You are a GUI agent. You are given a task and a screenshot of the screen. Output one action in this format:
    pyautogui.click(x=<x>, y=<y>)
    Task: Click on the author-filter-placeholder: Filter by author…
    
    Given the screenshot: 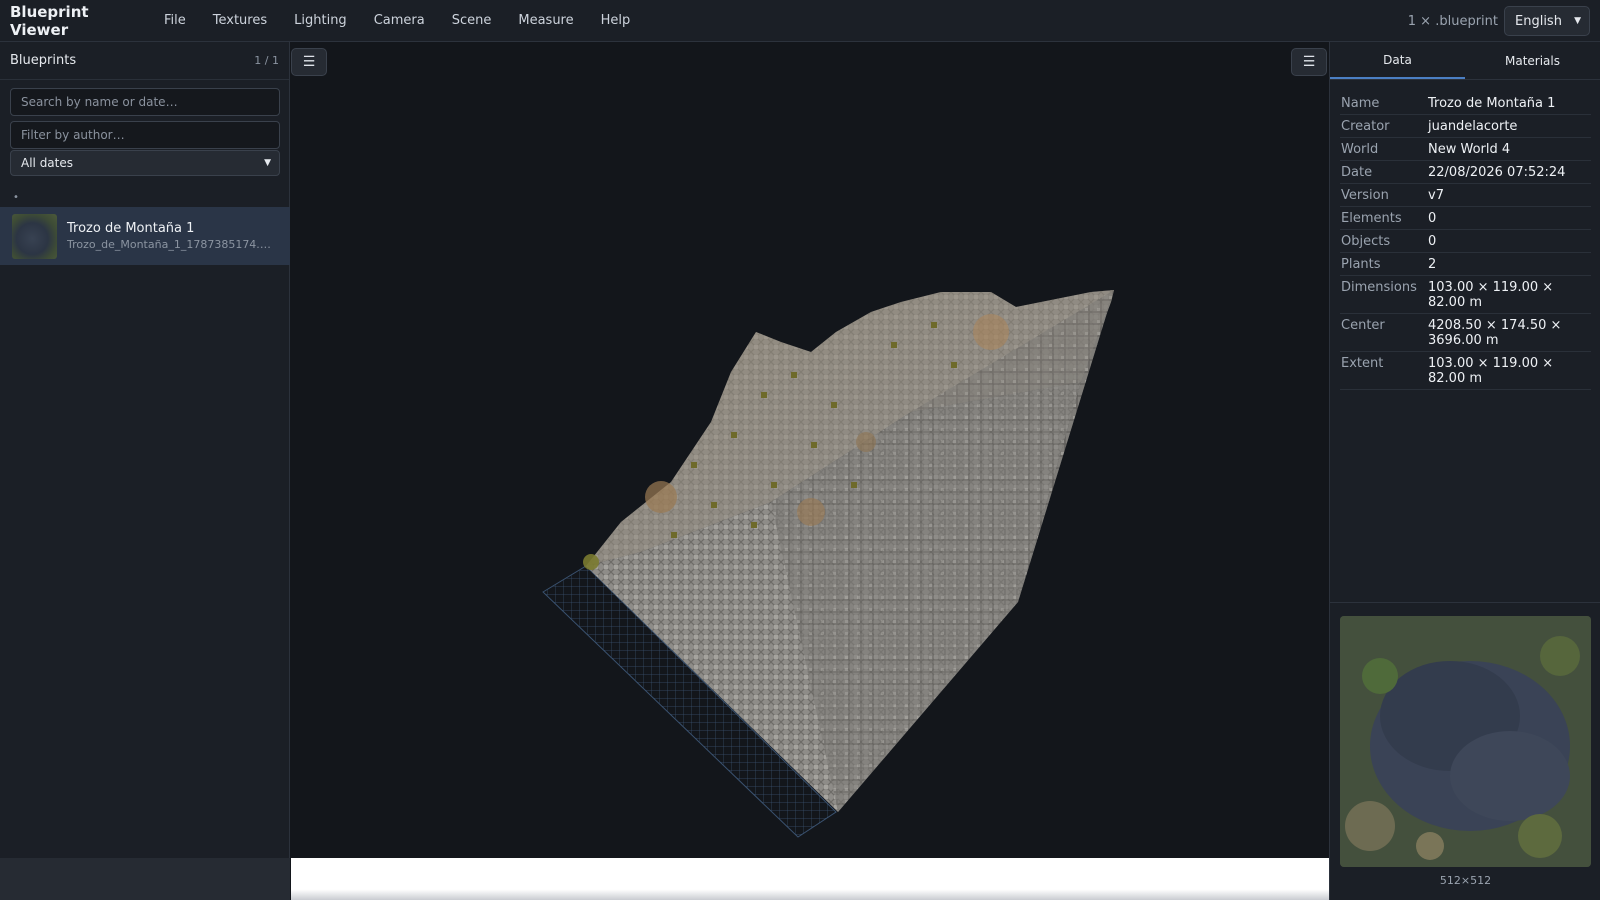 What is the action you would take?
    pyautogui.click(x=73, y=135)
    